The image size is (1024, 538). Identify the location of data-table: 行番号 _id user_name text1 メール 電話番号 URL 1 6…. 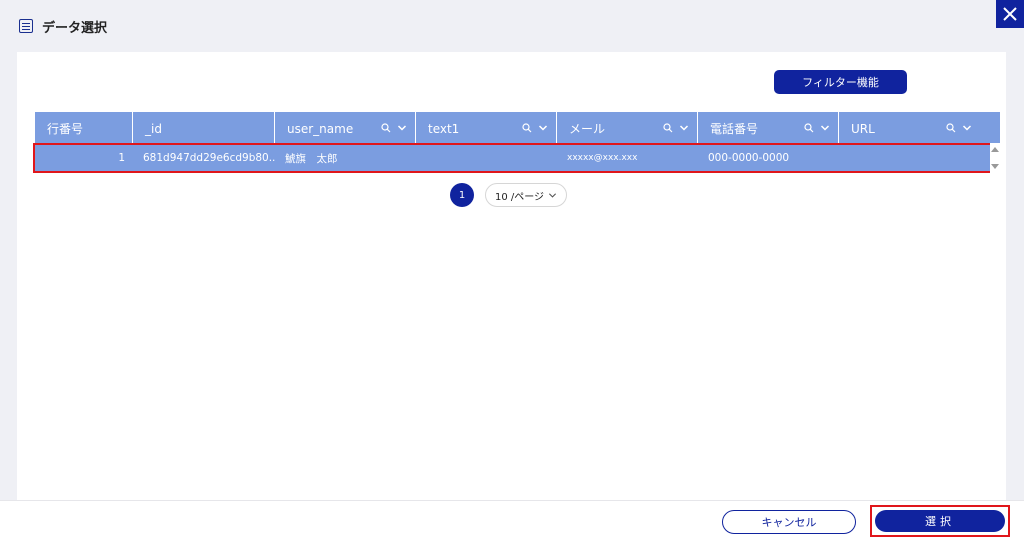
(512, 142).